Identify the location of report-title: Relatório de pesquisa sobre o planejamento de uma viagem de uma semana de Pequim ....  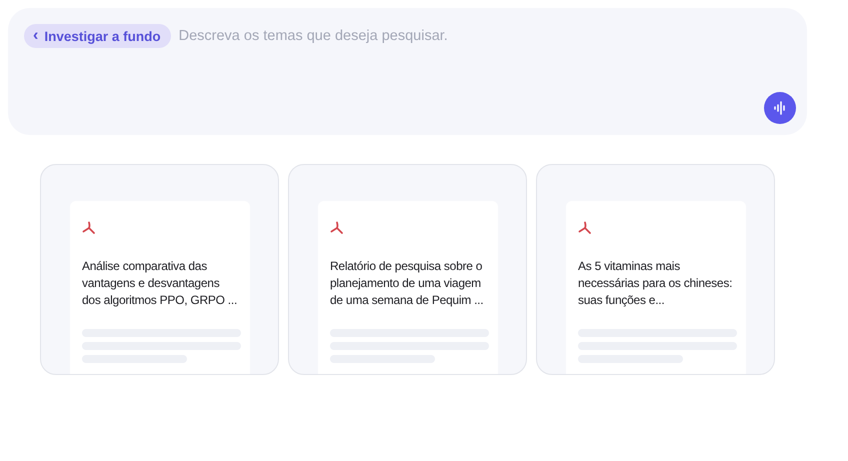
(407, 283).